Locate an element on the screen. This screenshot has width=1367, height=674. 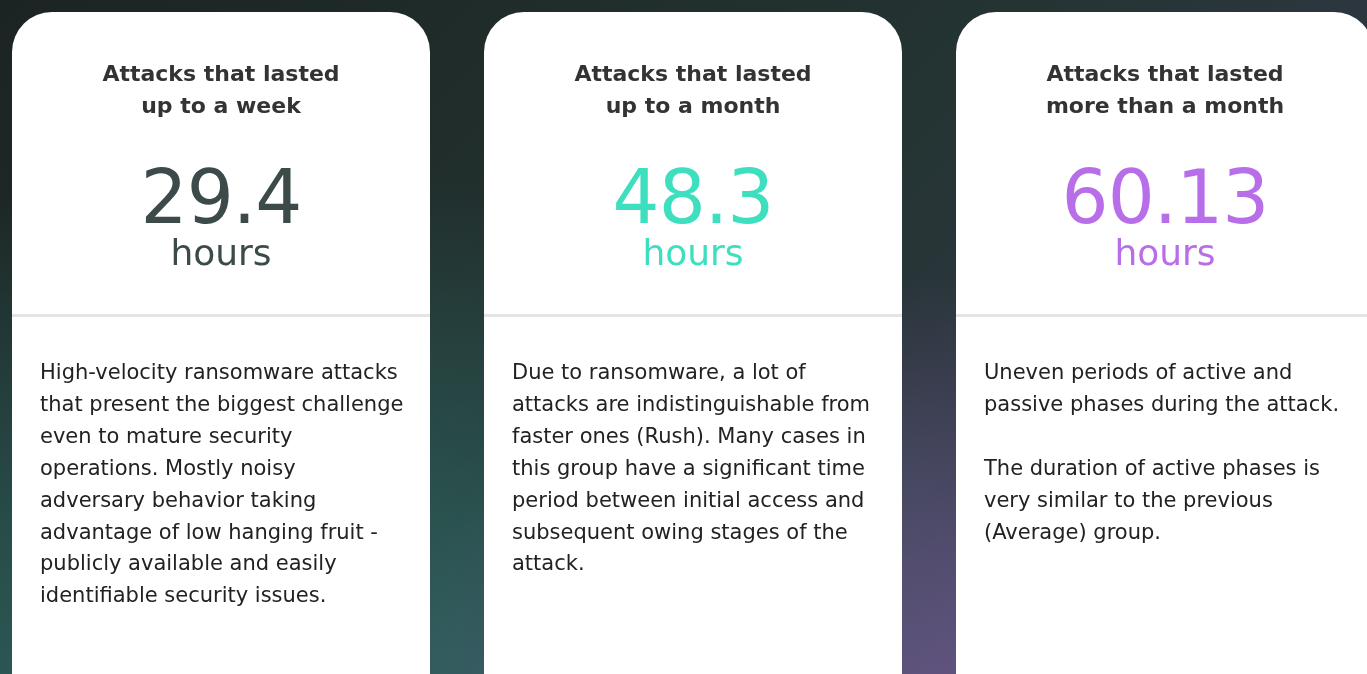
card-description: High-velocity ransomware attacks that present the biggest challenge even to mature security operations. Mostly noisy adversary behavior taking advantage of low hanging fruit - publicly available and easily identifiable security issues. is located at coordinates (222, 484).